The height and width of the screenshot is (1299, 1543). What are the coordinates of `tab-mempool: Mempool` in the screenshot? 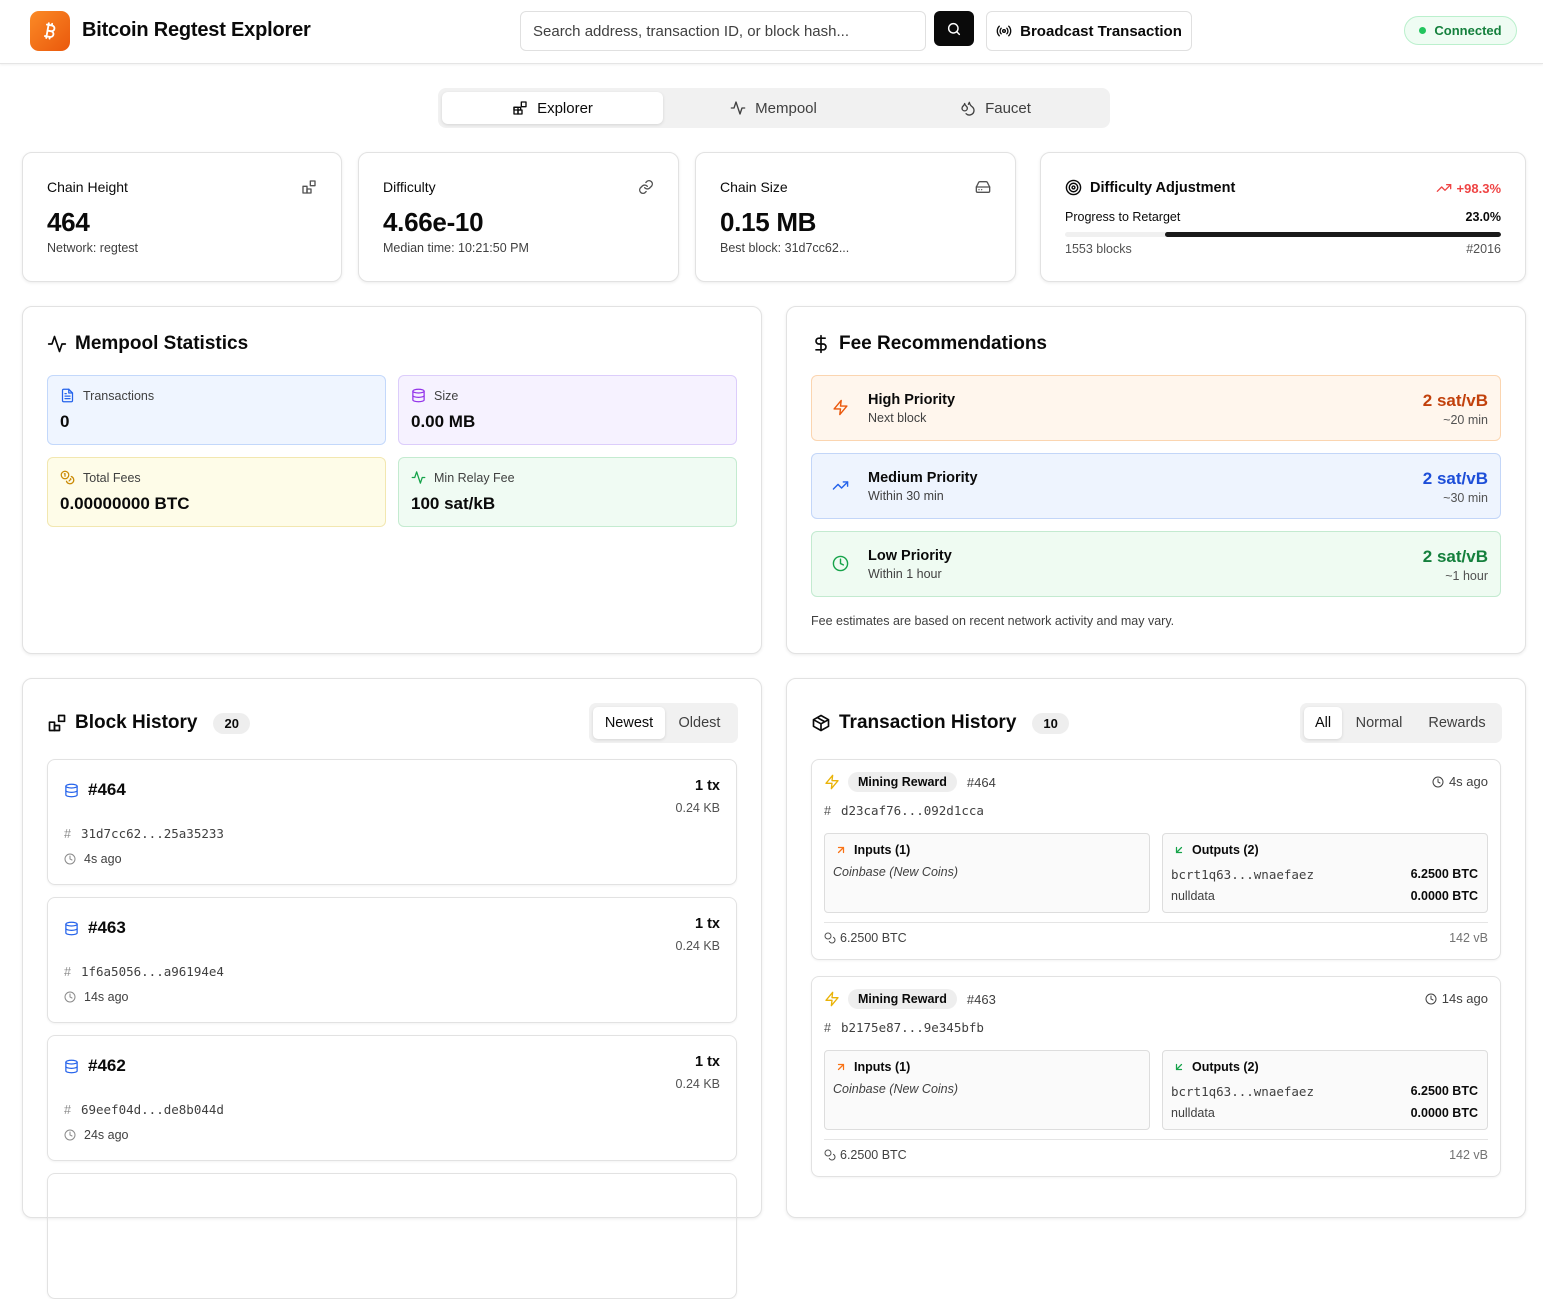 It's located at (773, 108).